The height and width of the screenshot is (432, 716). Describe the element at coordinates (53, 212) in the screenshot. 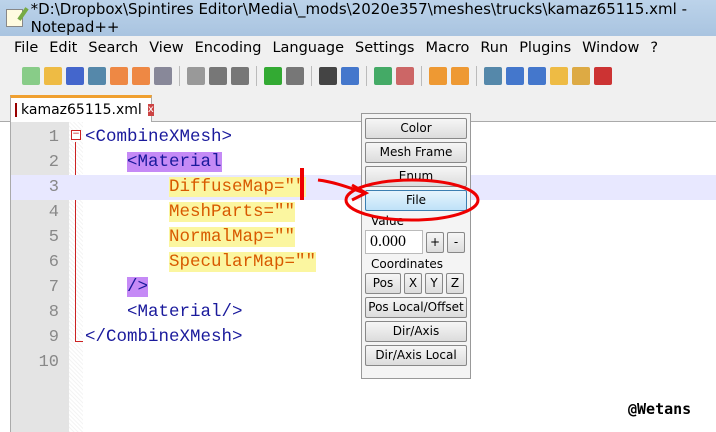

I see `line-number: 4` at that location.